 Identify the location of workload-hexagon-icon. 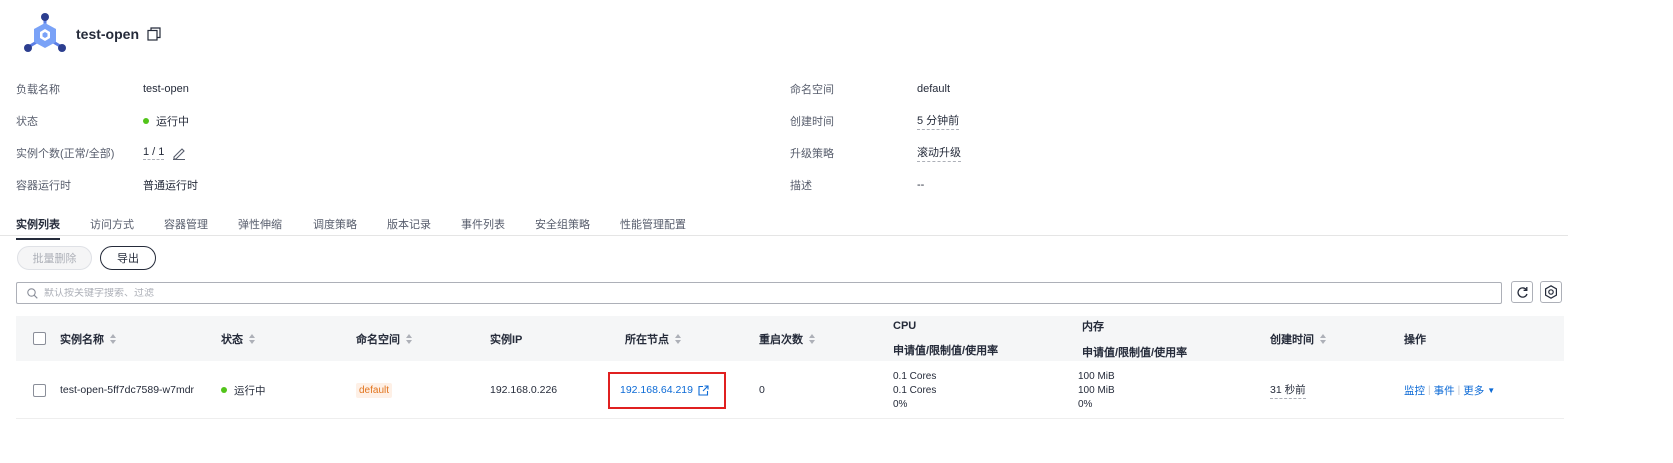
(45, 32).